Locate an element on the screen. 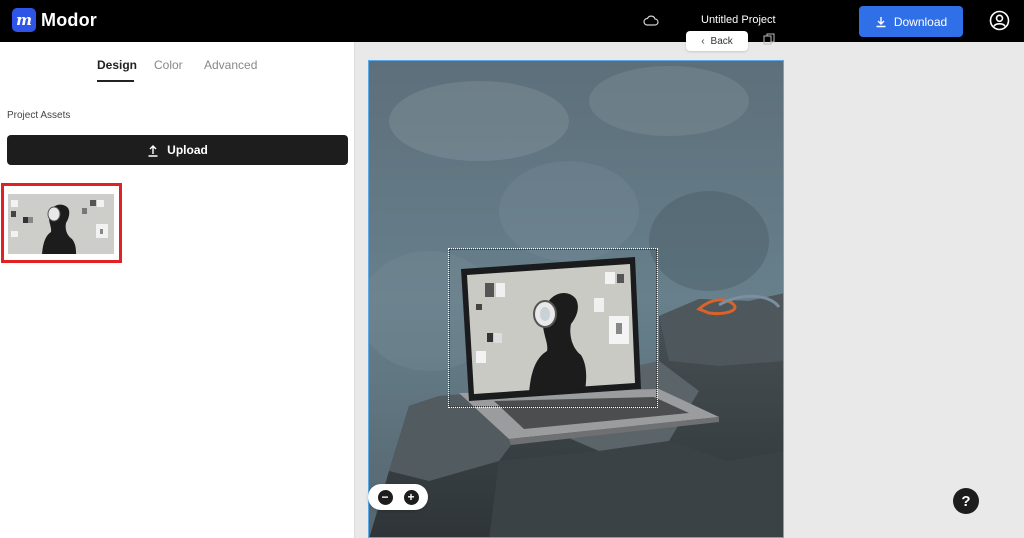  logo-text: Modor is located at coordinates (69, 19).